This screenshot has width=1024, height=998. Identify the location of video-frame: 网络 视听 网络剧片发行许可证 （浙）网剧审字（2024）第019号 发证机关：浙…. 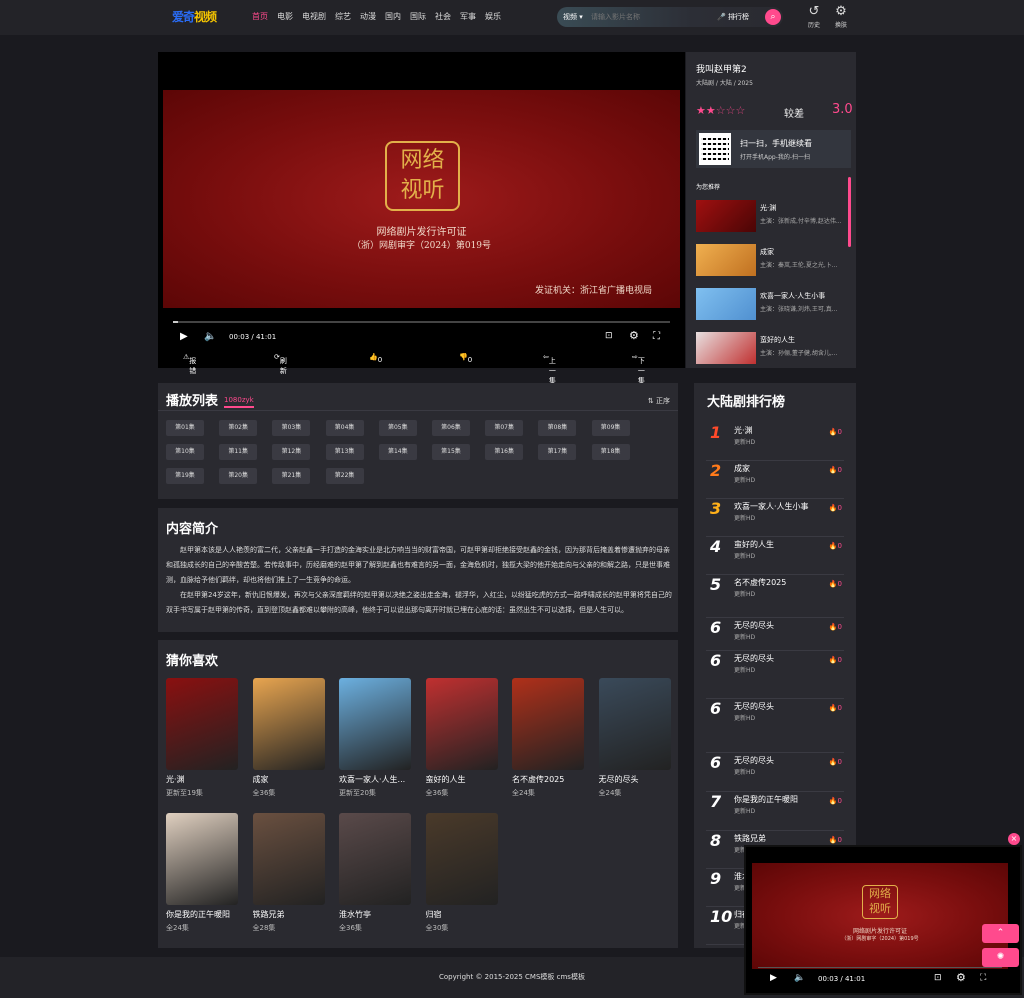
(421, 199).